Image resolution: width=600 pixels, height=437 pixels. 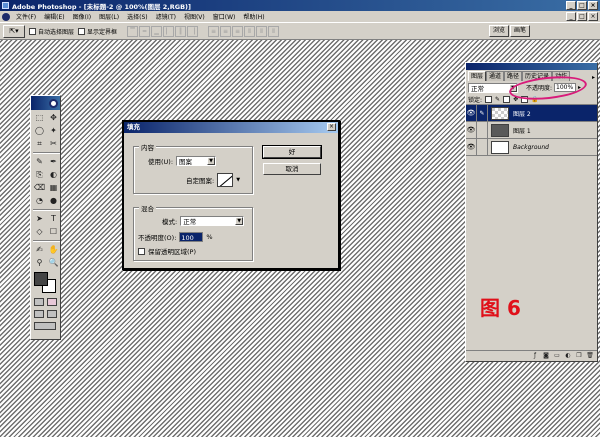 I want to click on menu-select: 选择(S), so click(x=137, y=16).